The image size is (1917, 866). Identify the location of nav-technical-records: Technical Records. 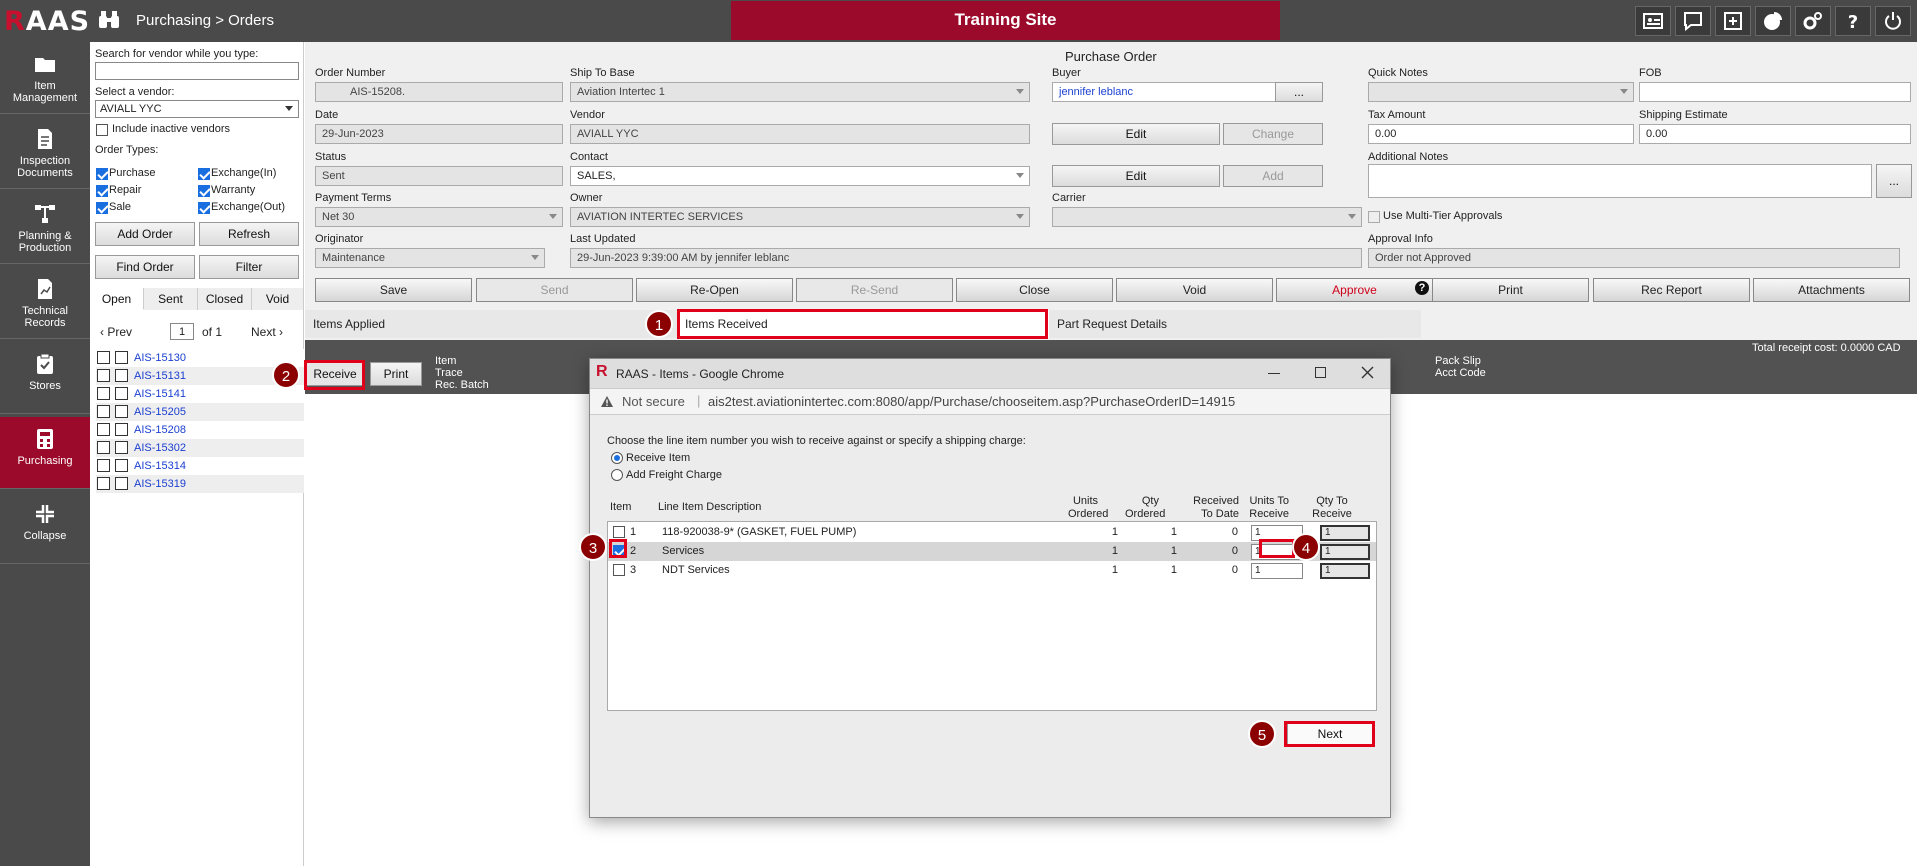
(45, 303).